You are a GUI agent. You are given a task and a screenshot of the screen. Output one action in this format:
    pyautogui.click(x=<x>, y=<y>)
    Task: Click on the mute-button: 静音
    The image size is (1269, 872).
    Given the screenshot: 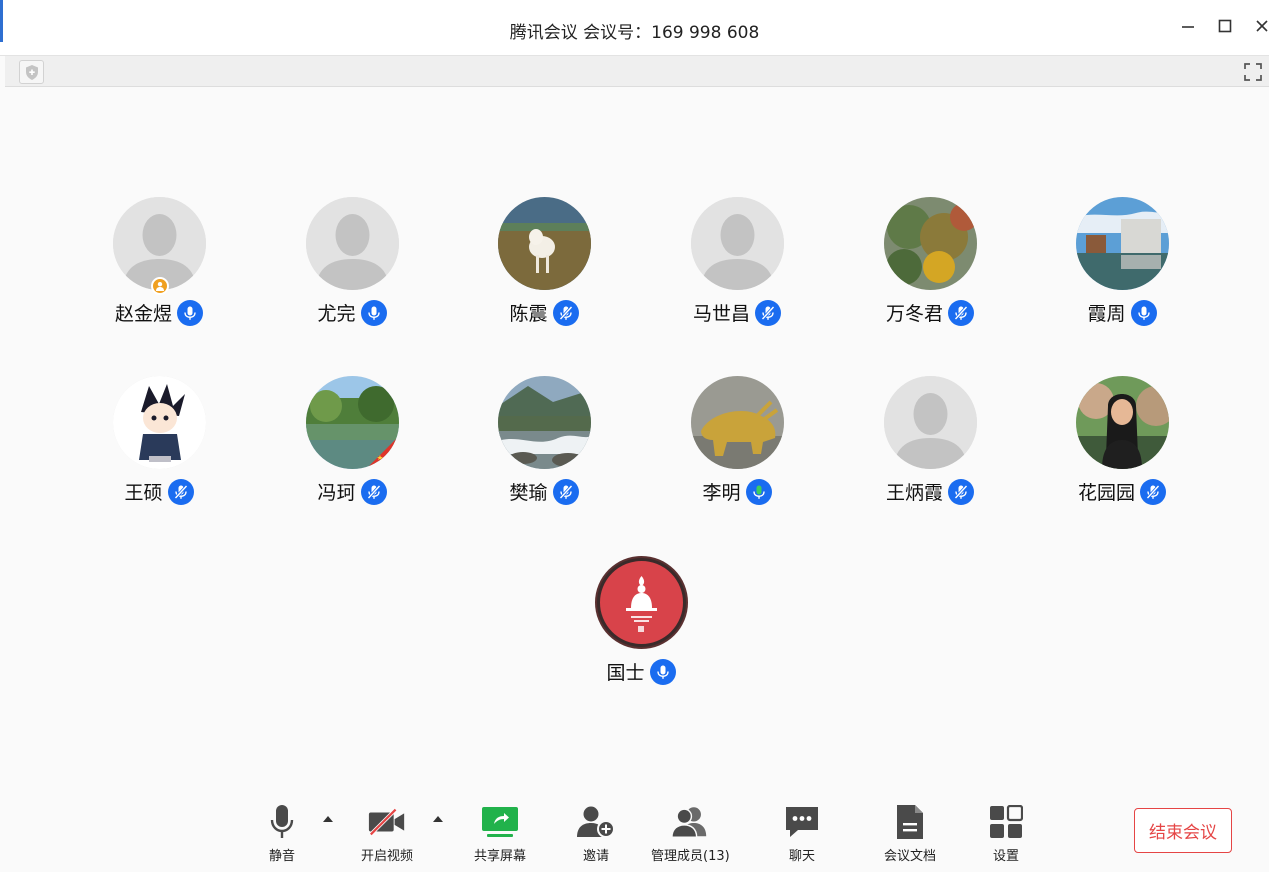 What is the action you would take?
    pyautogui.click(x=282, y=833)
    